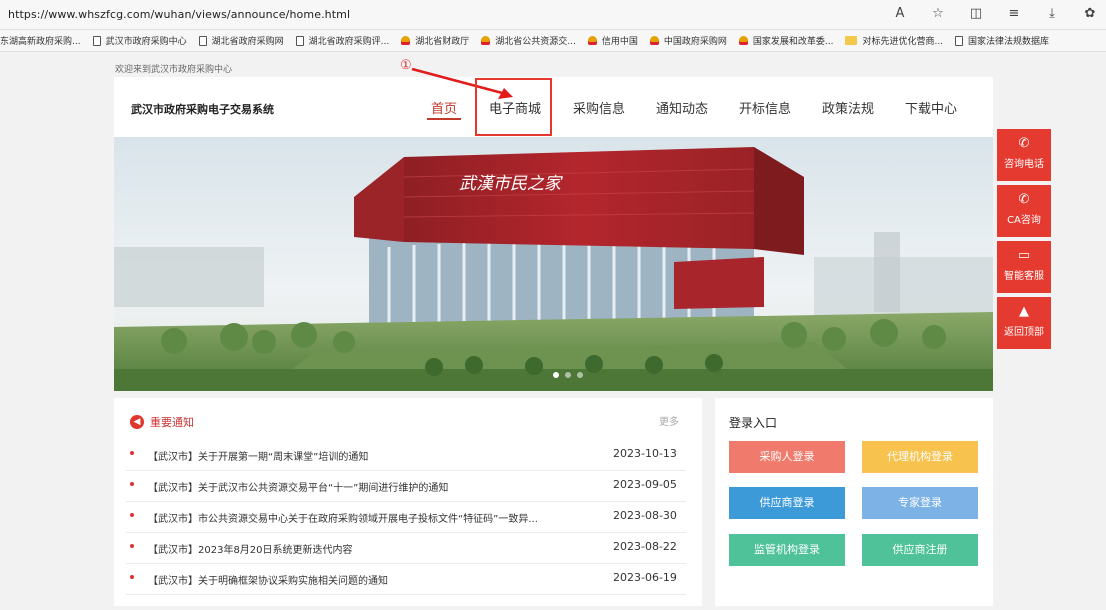 The image size is (1106, 610). Describe the element at coordinates (976, 14) in the screenshot. I see `split-screen-icon: ◫` at that location.